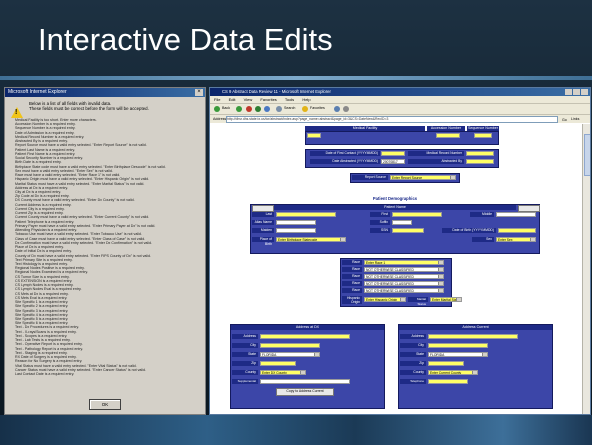 The image size is (592, 445). What do you see at coordinates (413, 336) in the screenshot?
I see `cur-address-label: Address` at bounding box center [413, 336].